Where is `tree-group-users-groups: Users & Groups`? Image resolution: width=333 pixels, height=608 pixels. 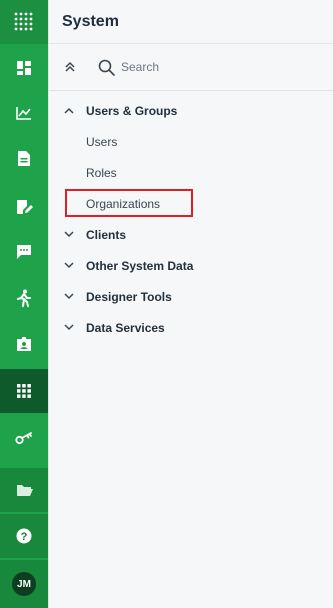 tree-group-users-groups: Users & Groups is located at coordinates (191, 110).